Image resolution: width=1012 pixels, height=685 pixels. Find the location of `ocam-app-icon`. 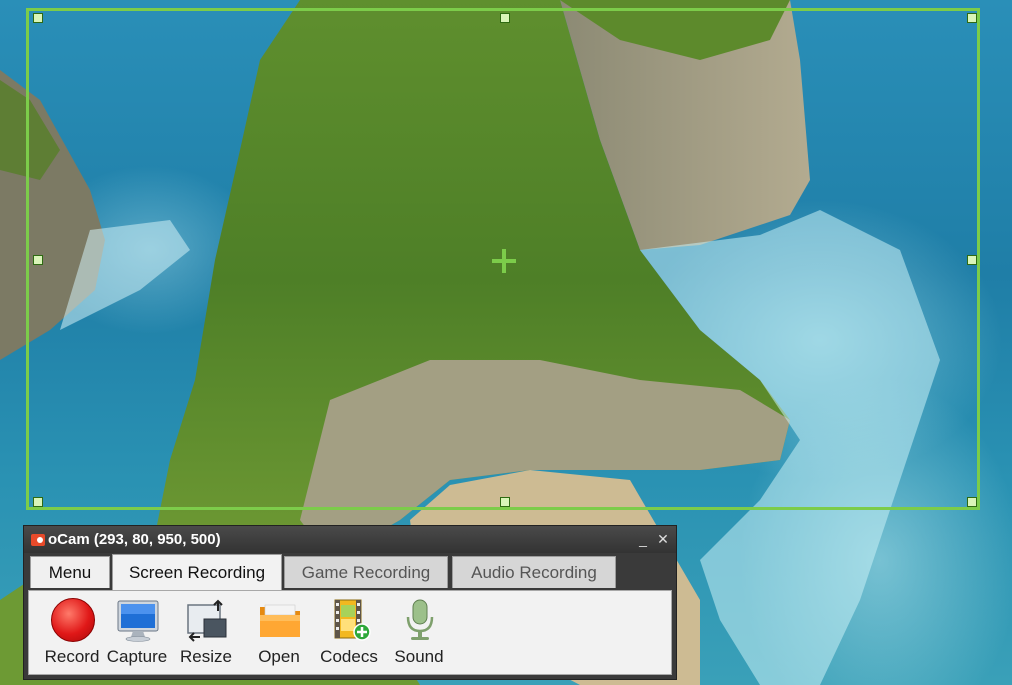

ocam-app-icon is located at coordinates (38, 540).